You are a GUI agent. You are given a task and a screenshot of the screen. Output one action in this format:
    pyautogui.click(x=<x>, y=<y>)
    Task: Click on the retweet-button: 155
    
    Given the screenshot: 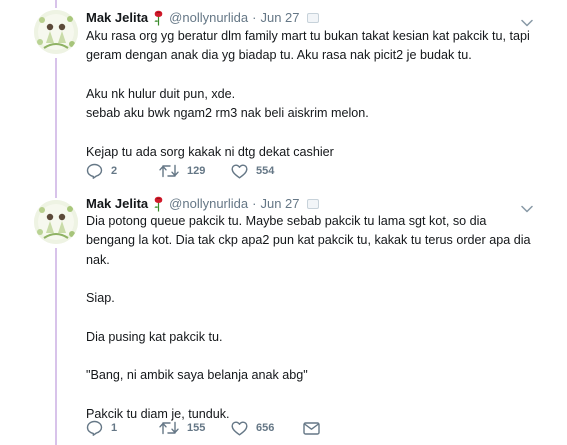 What is the action you would take?
    pyautogui.click(x=182, y=428)
    